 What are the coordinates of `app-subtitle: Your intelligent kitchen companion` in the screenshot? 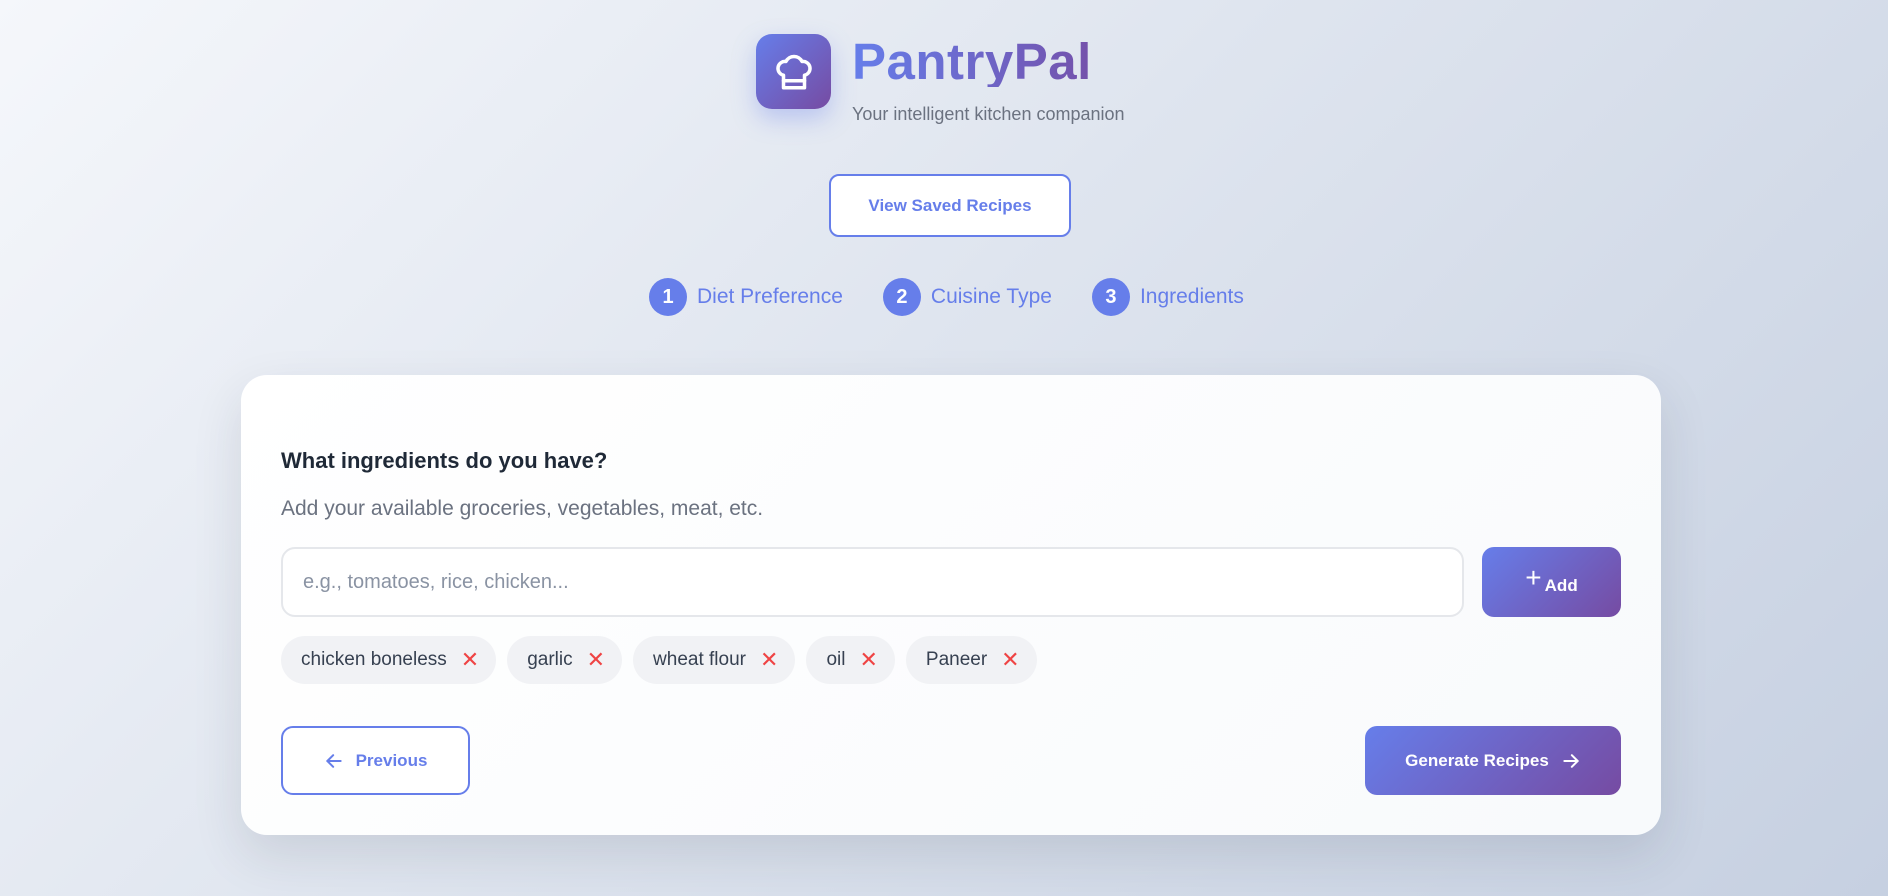 It's located at (988, 114).